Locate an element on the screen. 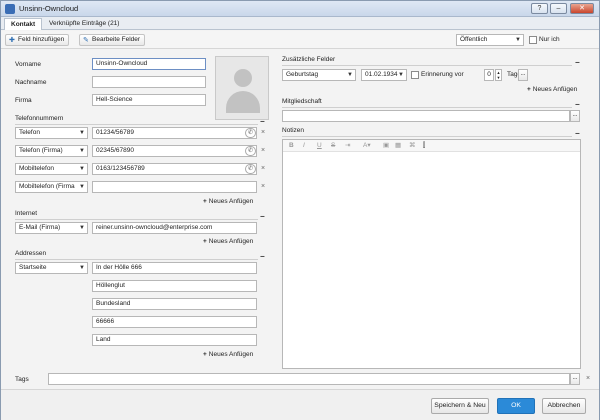 This screenshot has height=420, width=600. tags-label: Tags is located at coordinates (22, 379).